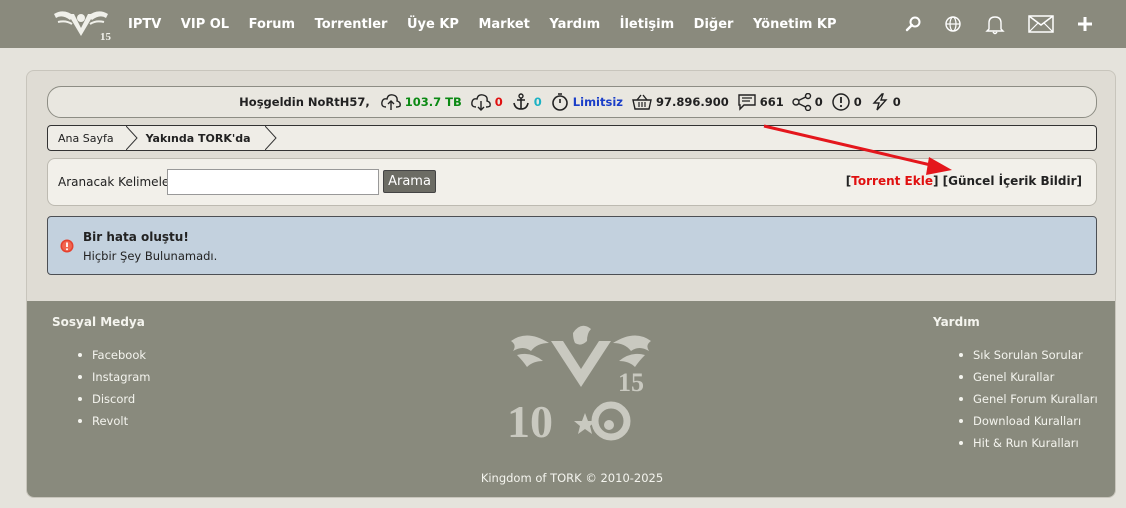 The width and height of the screenshot is (1126, 508). What do you see at coordinates (572, 138) in the screenshot?
I see `breadcrumb: Ana Sayfa Yakında TORK'da` at bounding box center [572, 138].